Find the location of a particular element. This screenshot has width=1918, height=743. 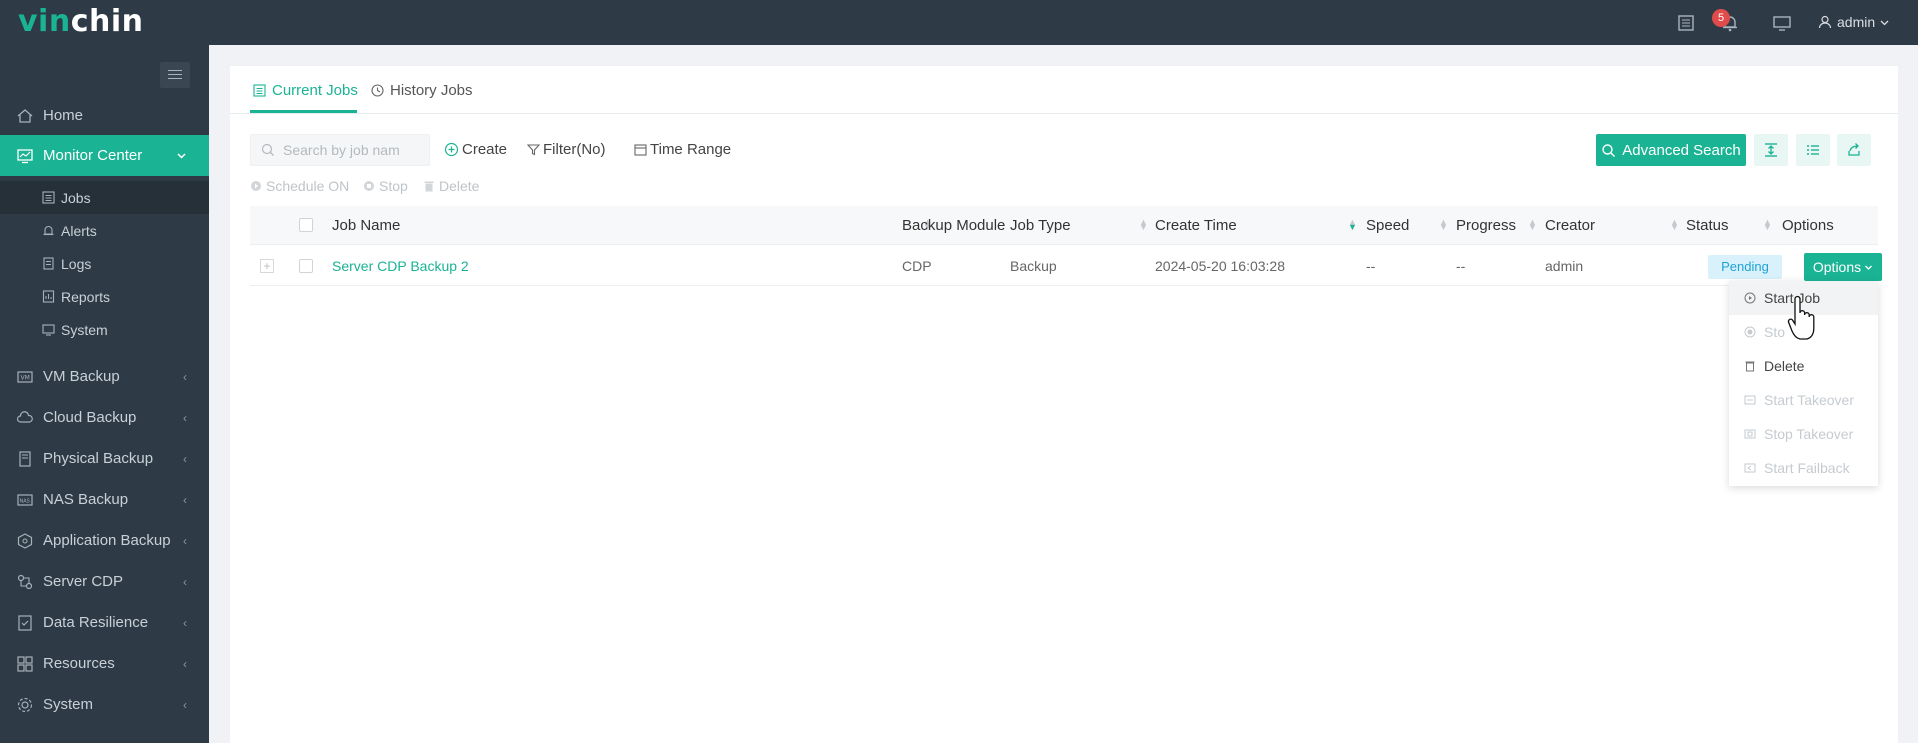

stop-action: Stop is located at coordinates (385, 186).